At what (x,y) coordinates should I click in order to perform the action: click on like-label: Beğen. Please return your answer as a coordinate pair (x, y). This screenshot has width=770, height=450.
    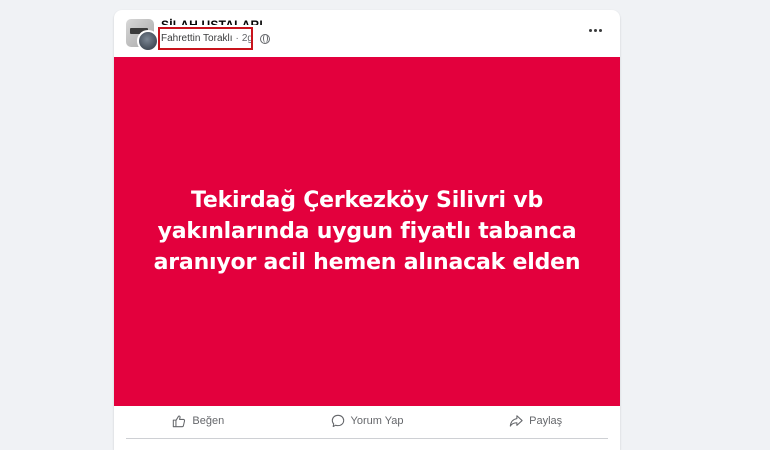
    Looking at the image, I should click on (208, 421).